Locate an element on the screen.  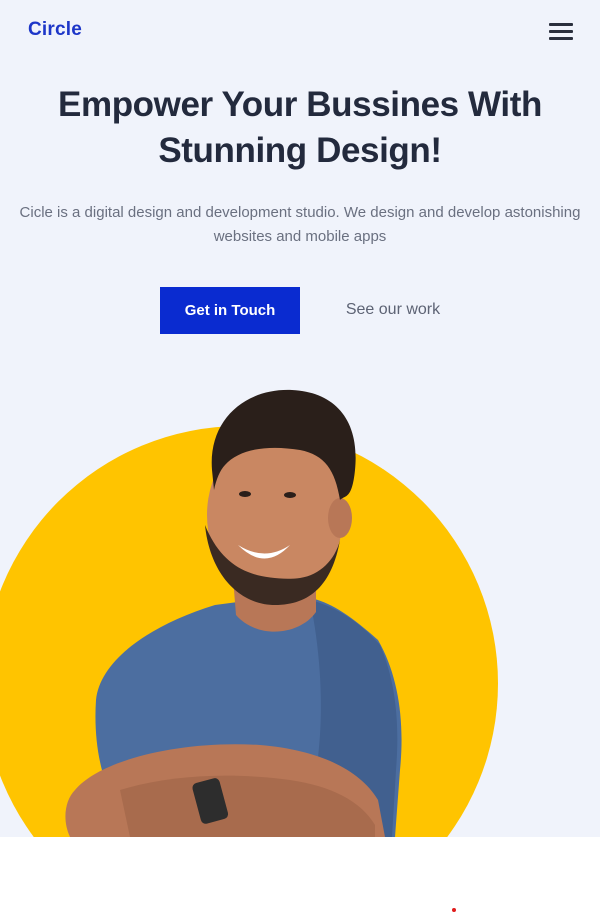
right-eye is located at coordinates (290, 495).